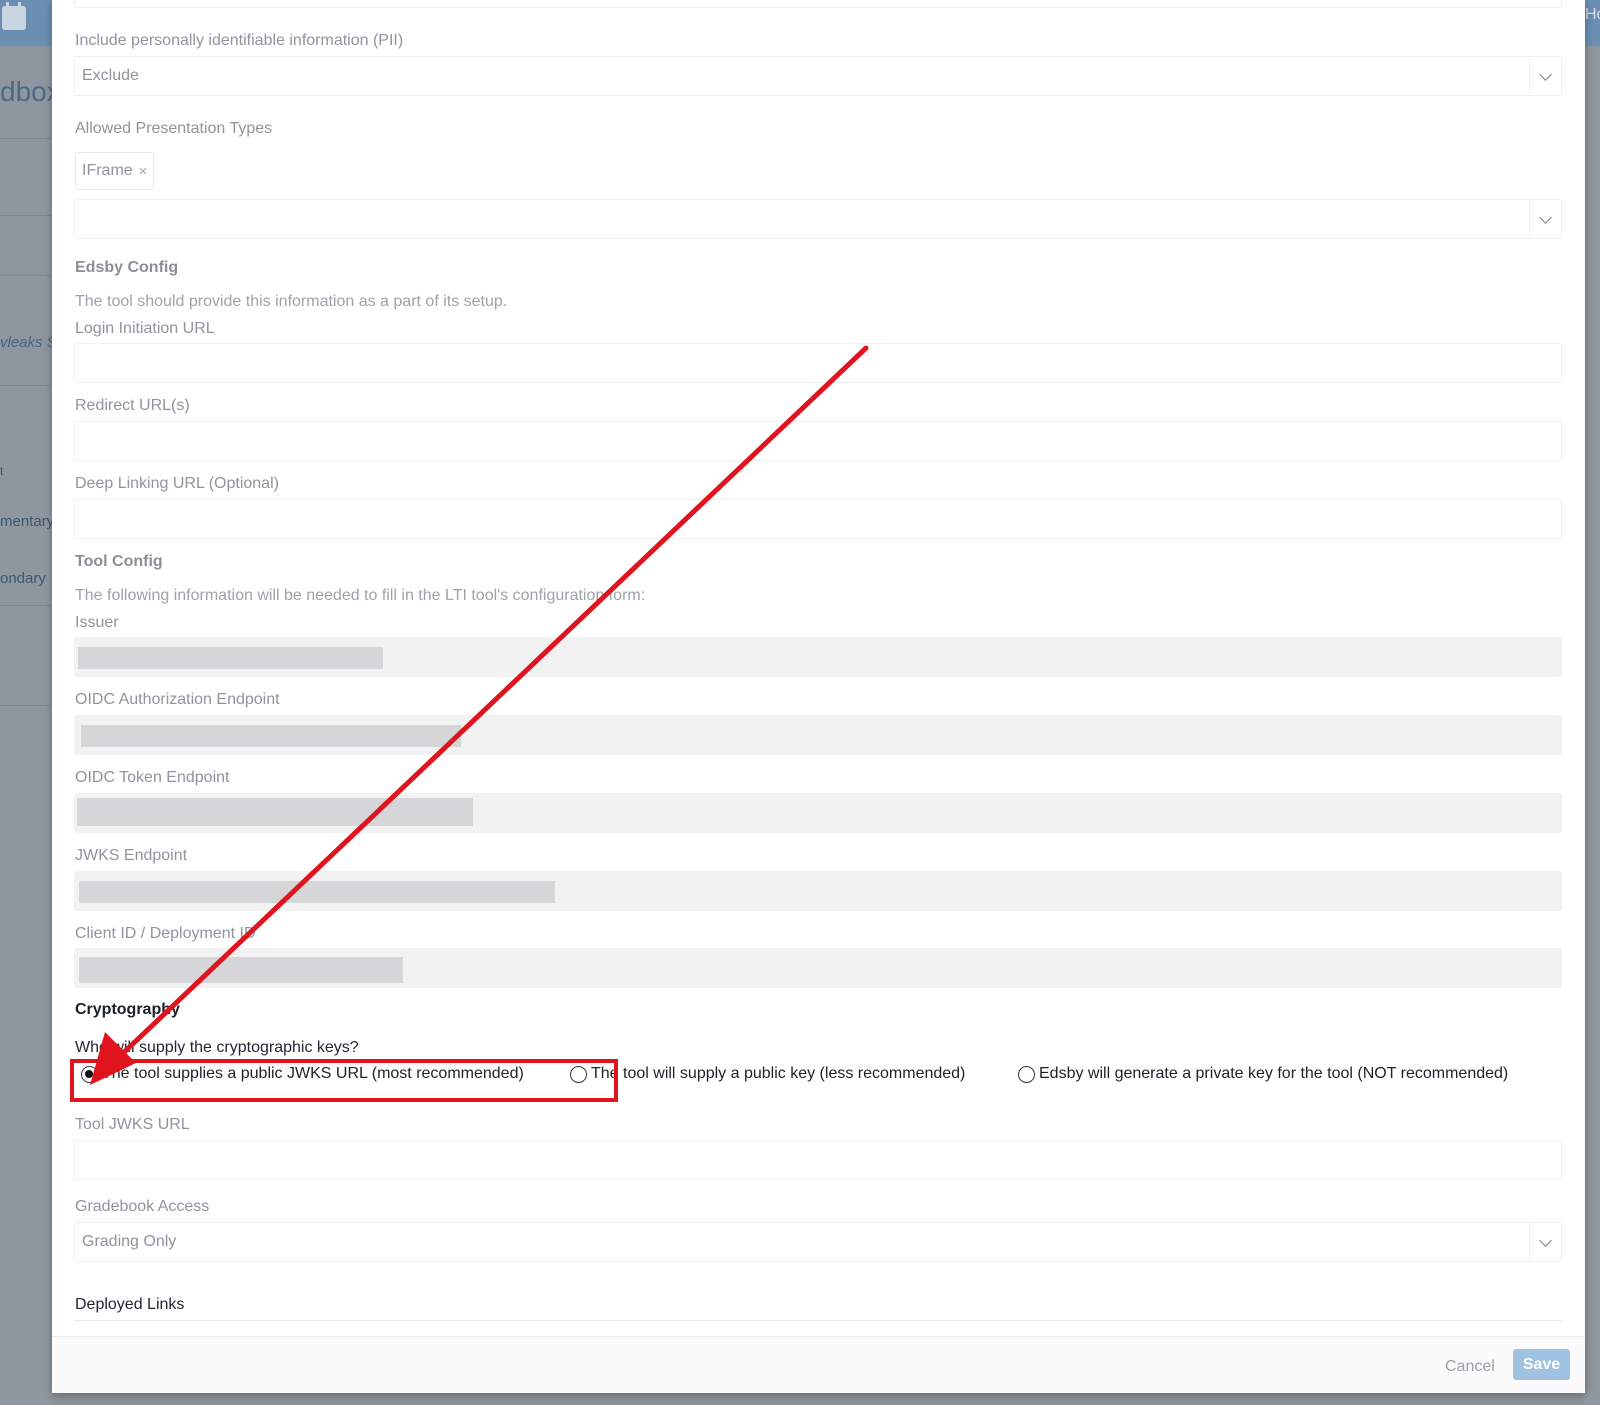 The height and width of the screenshot is (1405, 1600). What do you see at coordinates (818, 1364) in the screenshot?
I see `modal-footer: Cancel Save` at bounding box center [818, 1364].